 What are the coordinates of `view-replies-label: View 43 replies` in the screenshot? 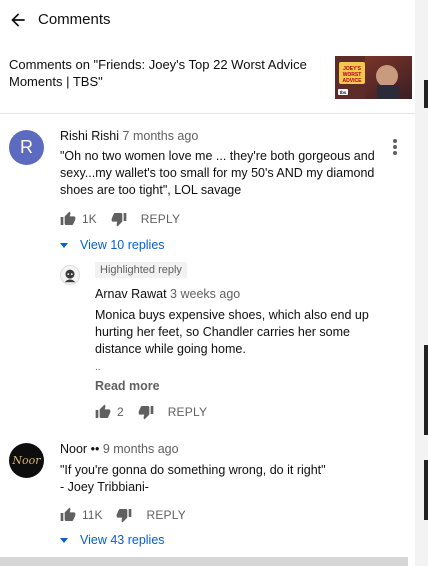 It's located at (122, 540).